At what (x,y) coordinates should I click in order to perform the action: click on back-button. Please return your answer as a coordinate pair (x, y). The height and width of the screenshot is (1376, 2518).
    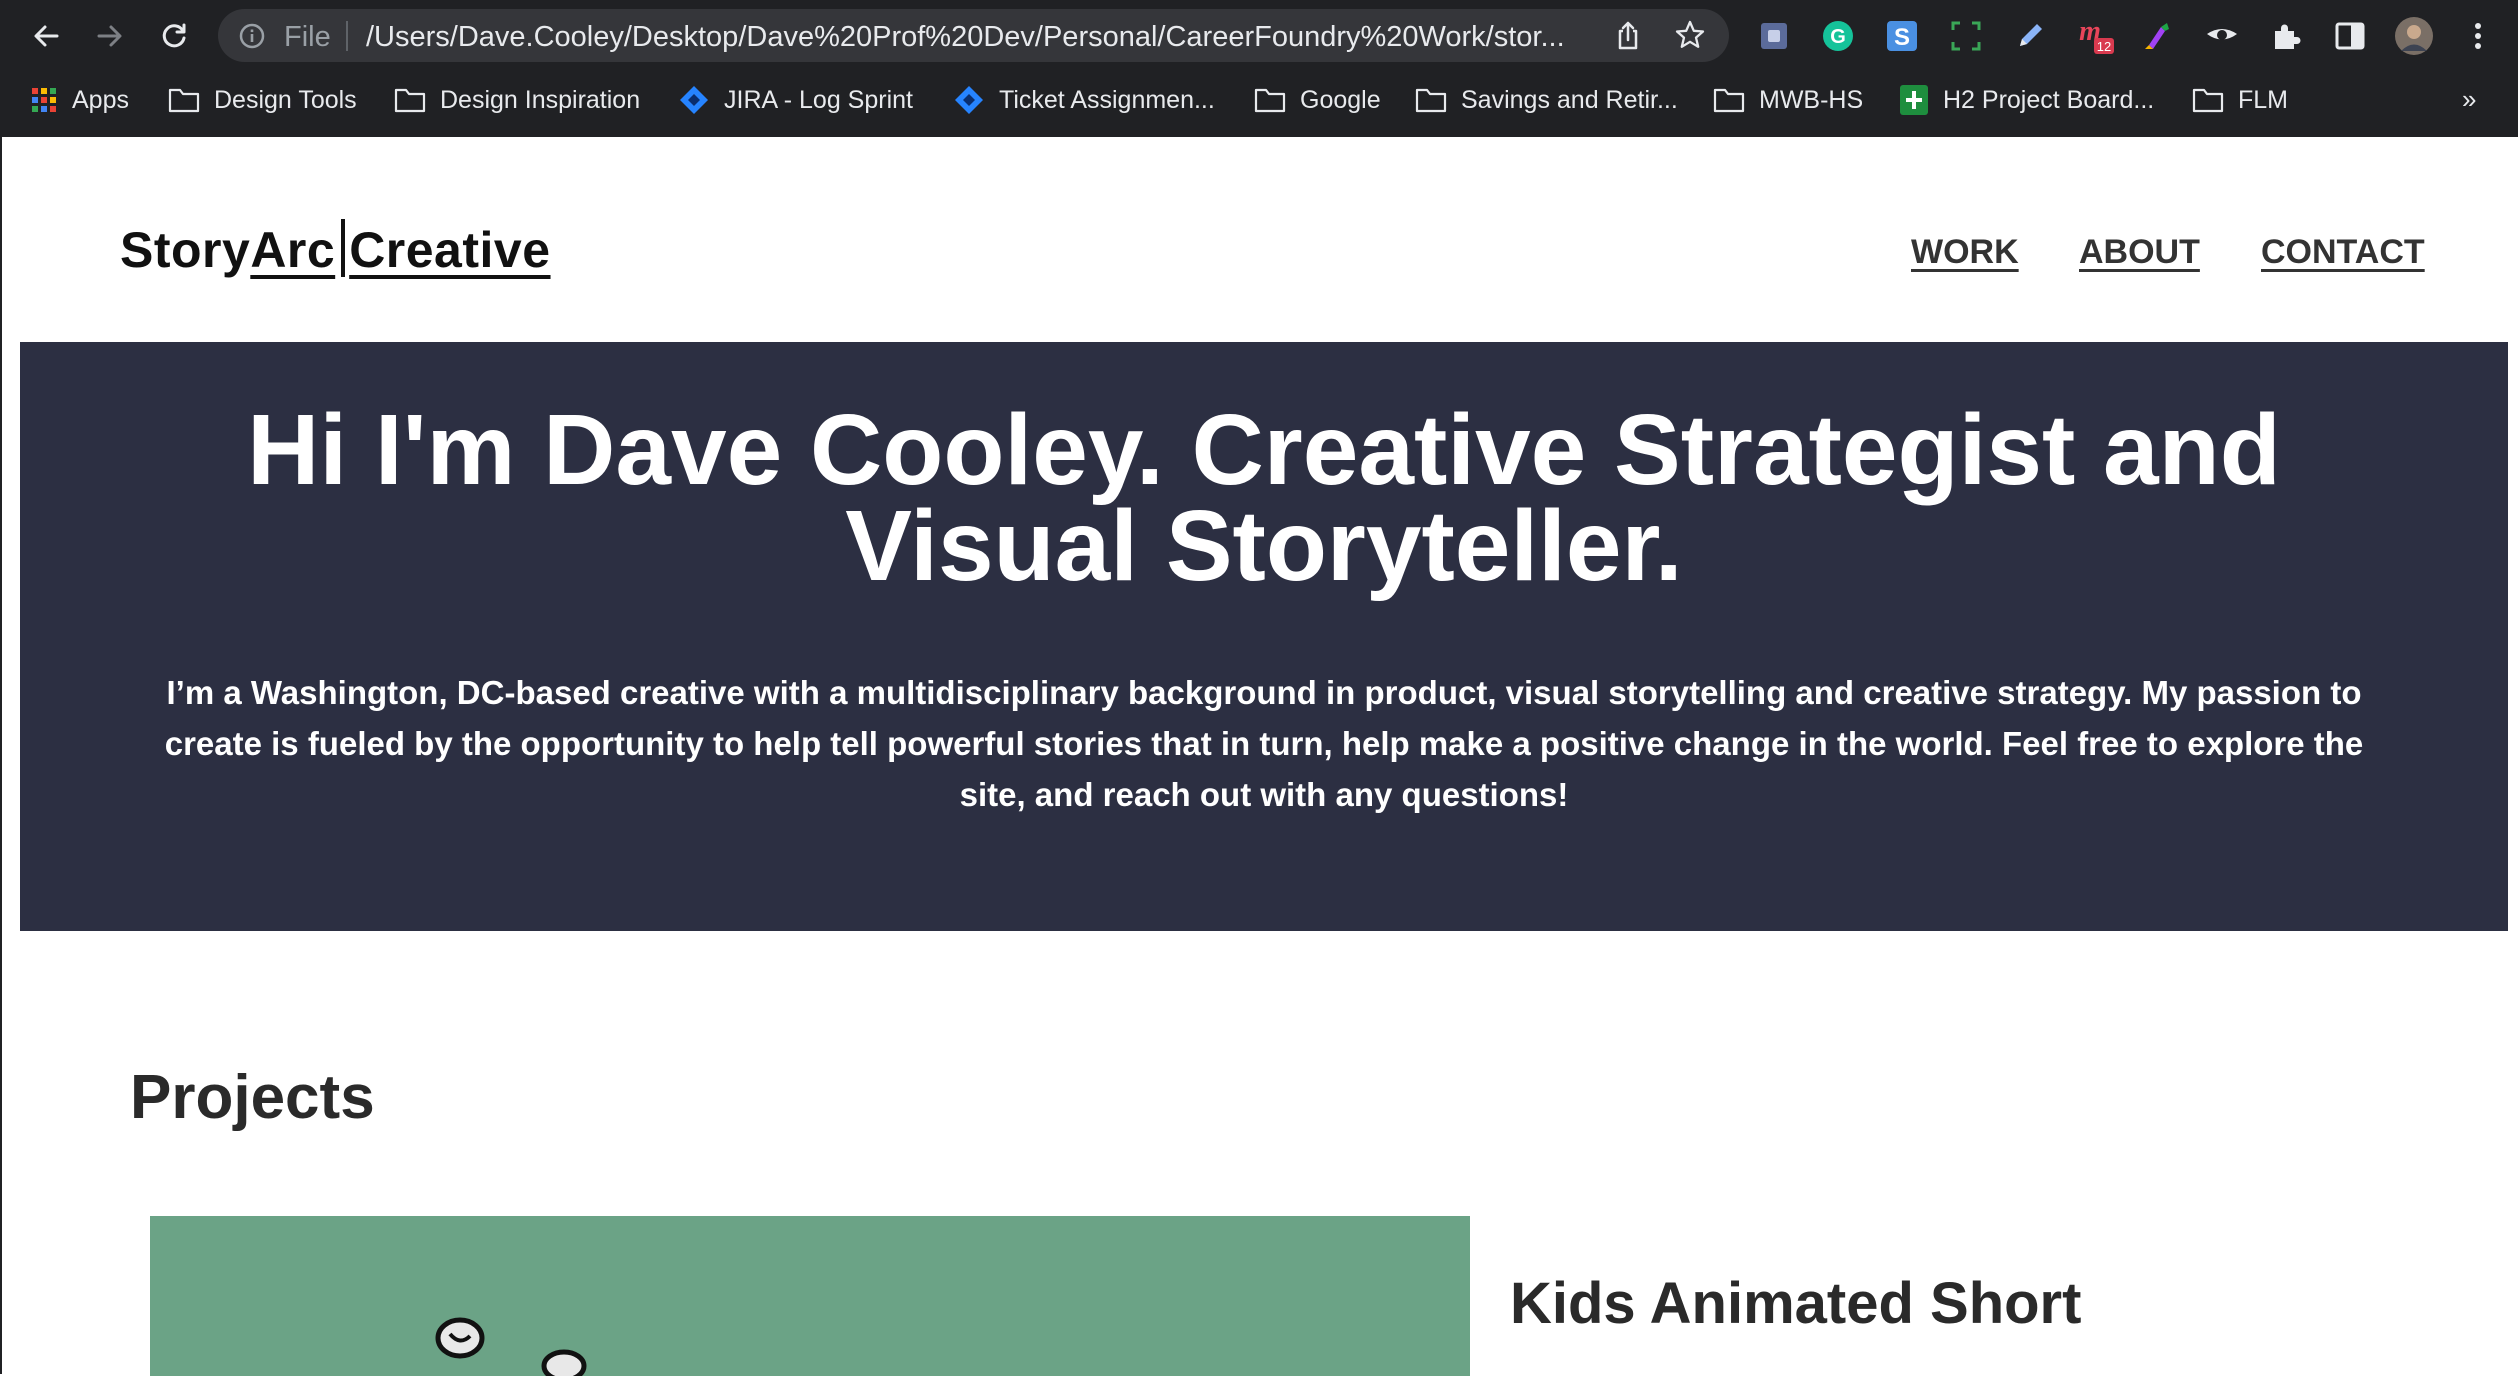
    Looking at the image, I should click on (46, 36).